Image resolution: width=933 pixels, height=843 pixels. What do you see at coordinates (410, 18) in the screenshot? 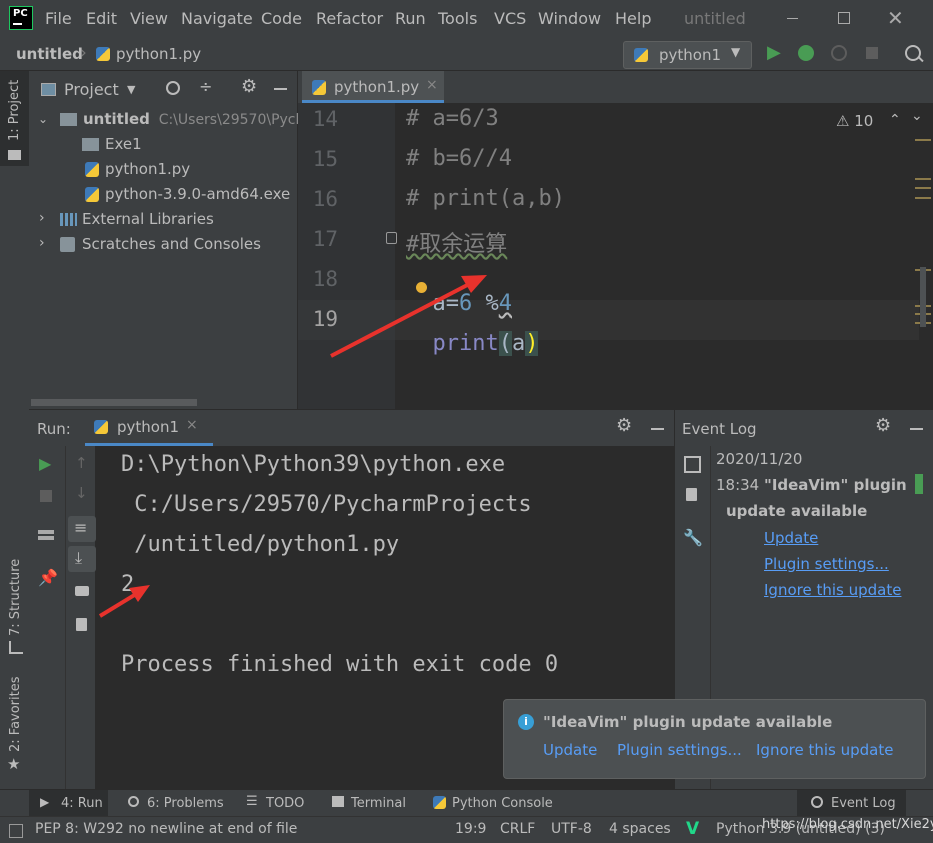
I see `menu-run: Run` at bounding box center [410, 18].